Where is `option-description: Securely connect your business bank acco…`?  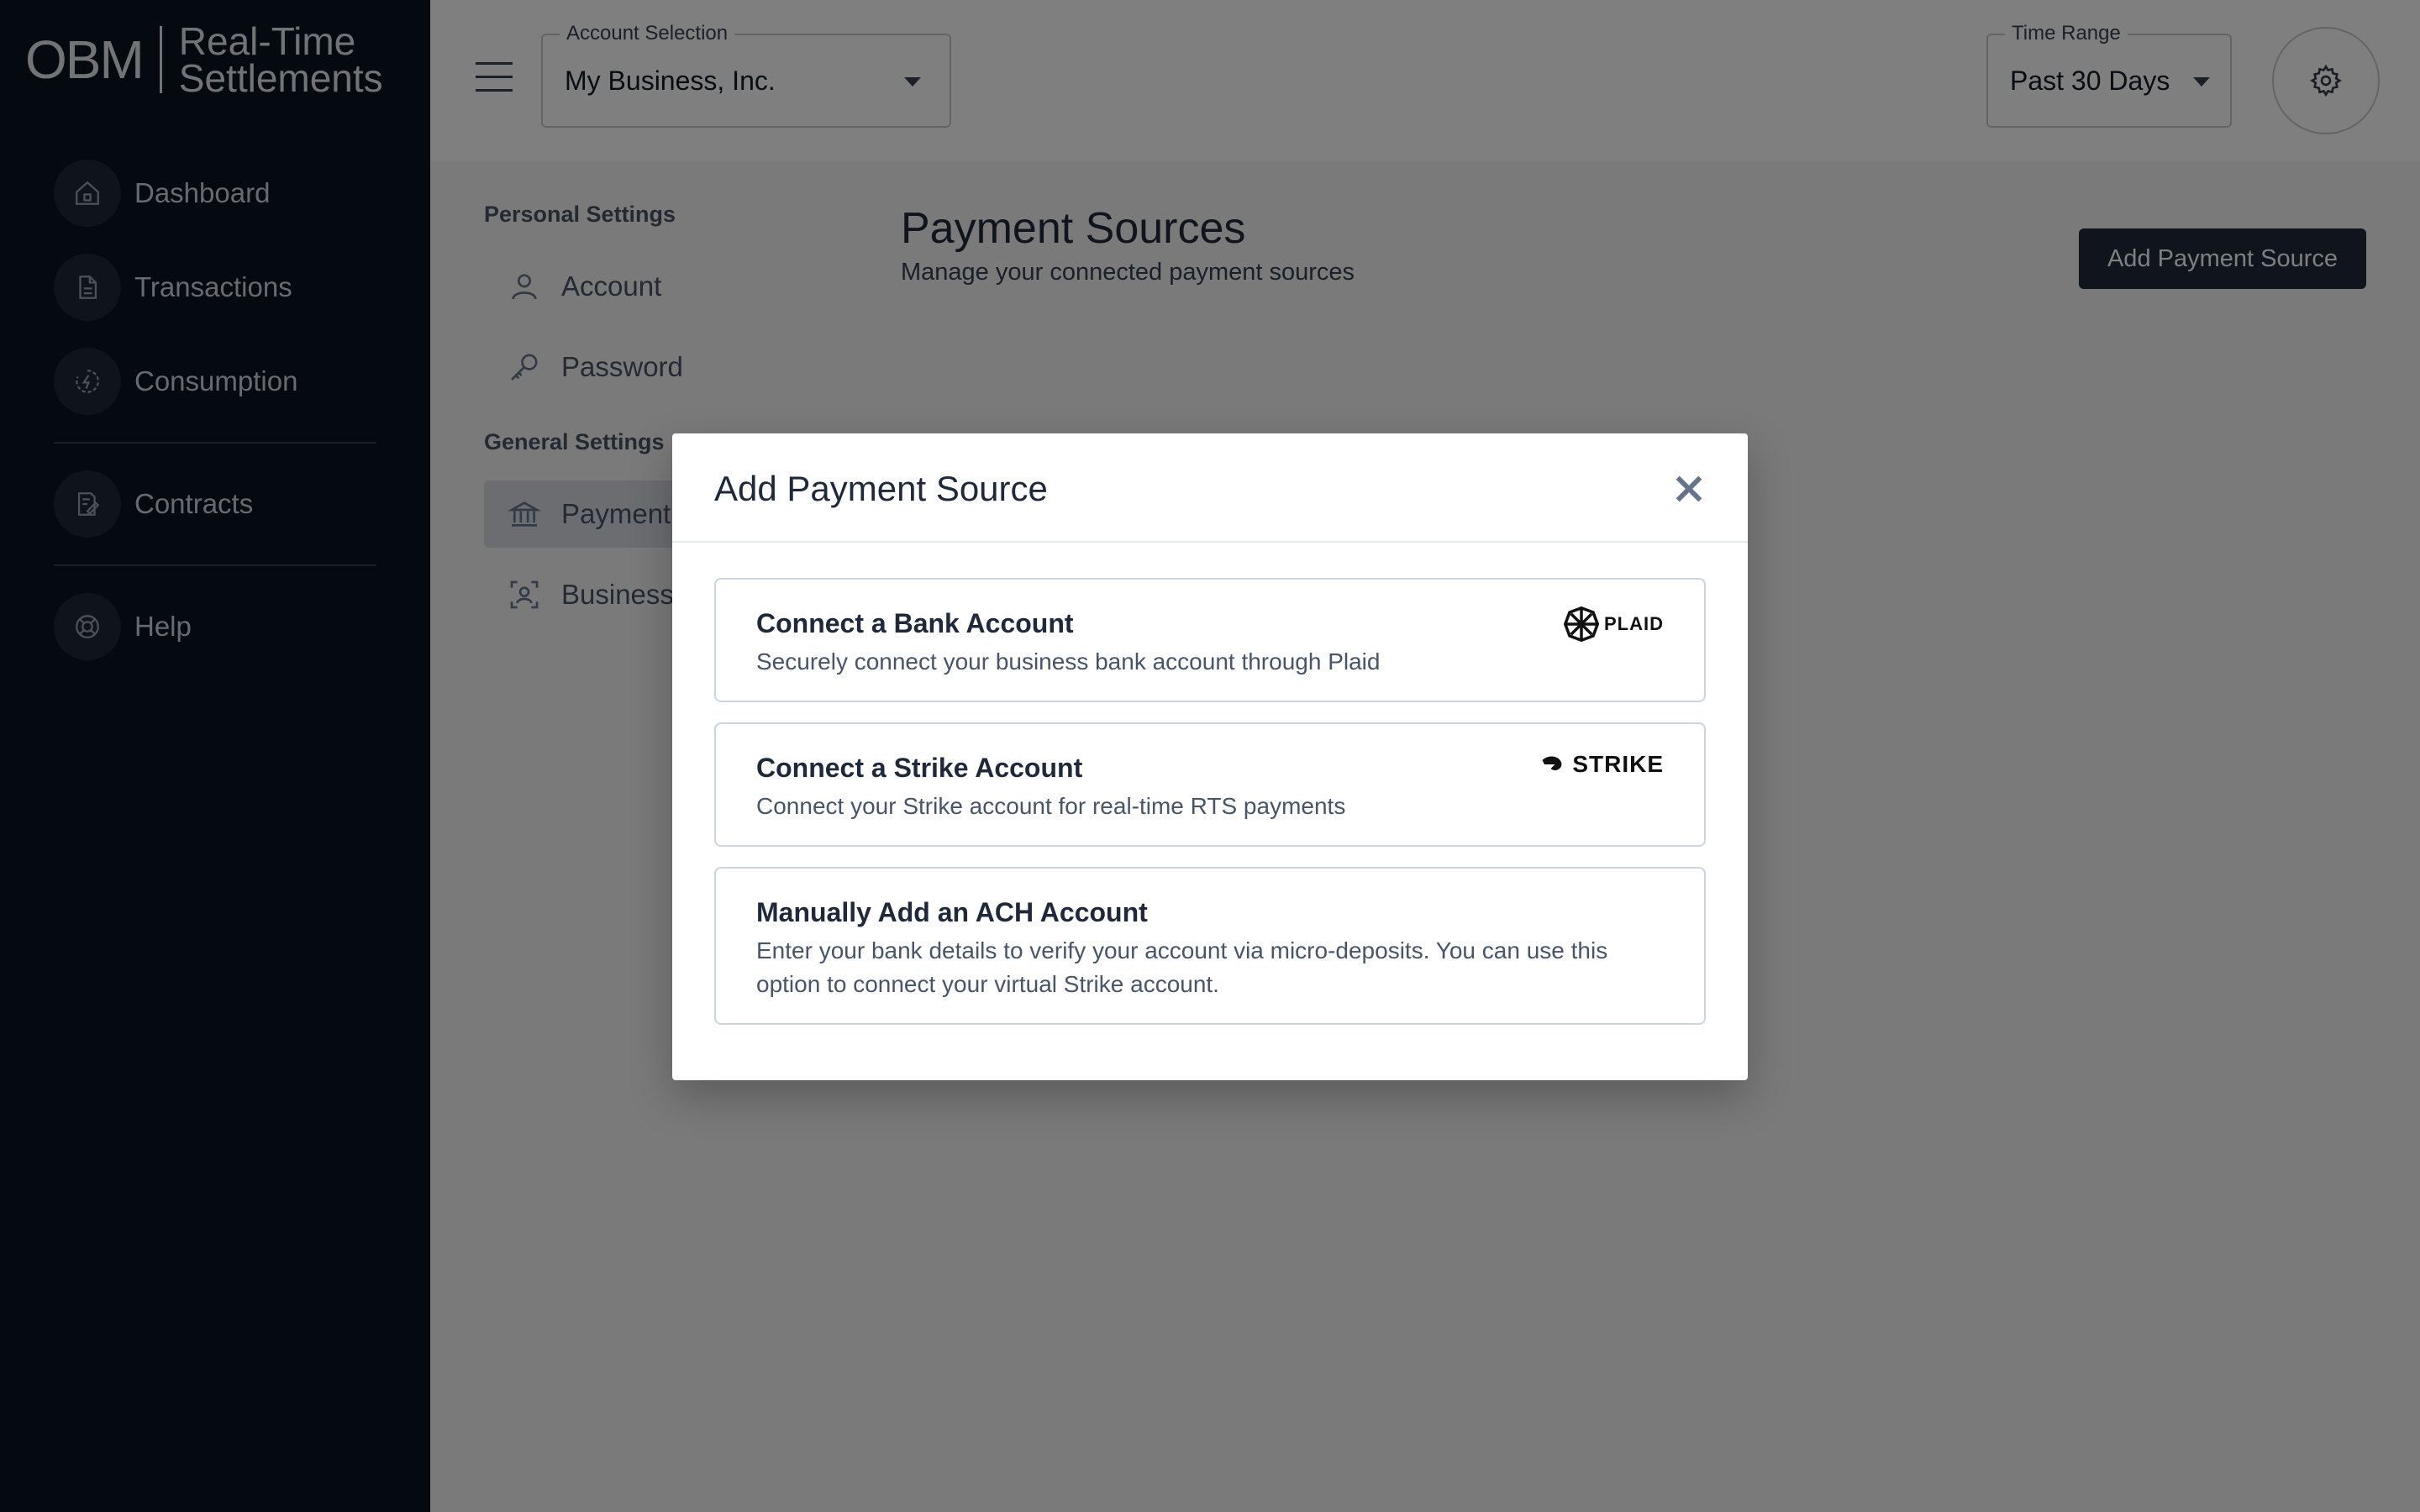
option-description: Securely connect your business bank acco… is located at coordinates (1068, 661).